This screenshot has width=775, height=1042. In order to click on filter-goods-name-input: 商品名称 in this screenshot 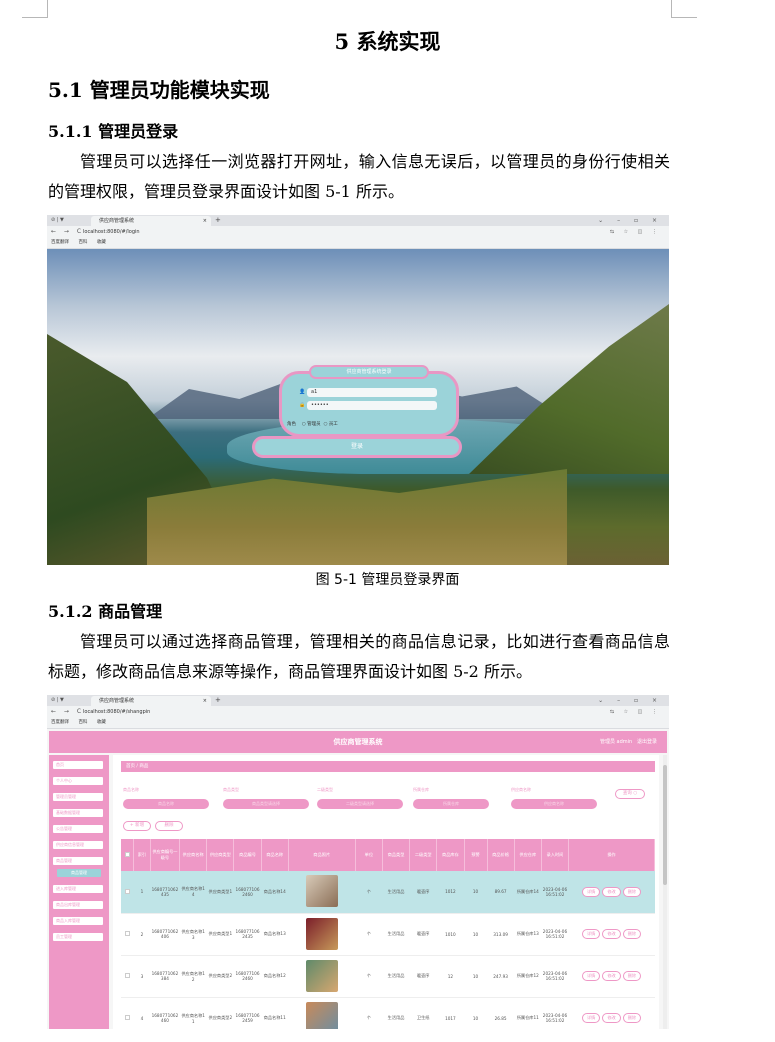, I will do `click(166, 804)`.